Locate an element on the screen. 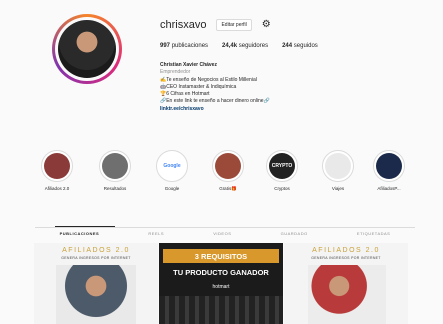 Image resolution: width=443 pixels, height=324 pixels. profile-header: chrisxavo Editar perfil ⚙ is located at coordinates (215, 25).